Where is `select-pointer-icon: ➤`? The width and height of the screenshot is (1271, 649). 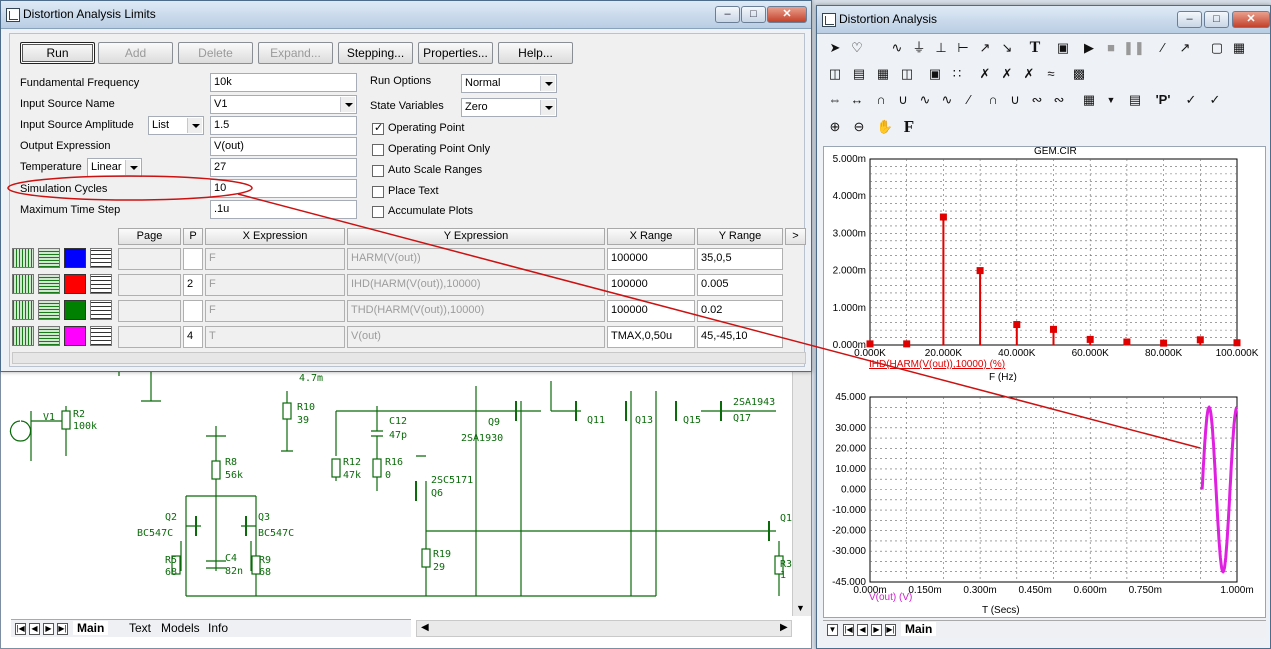
select-pointer-icon: ➤ is located at coordinates (835, 48).